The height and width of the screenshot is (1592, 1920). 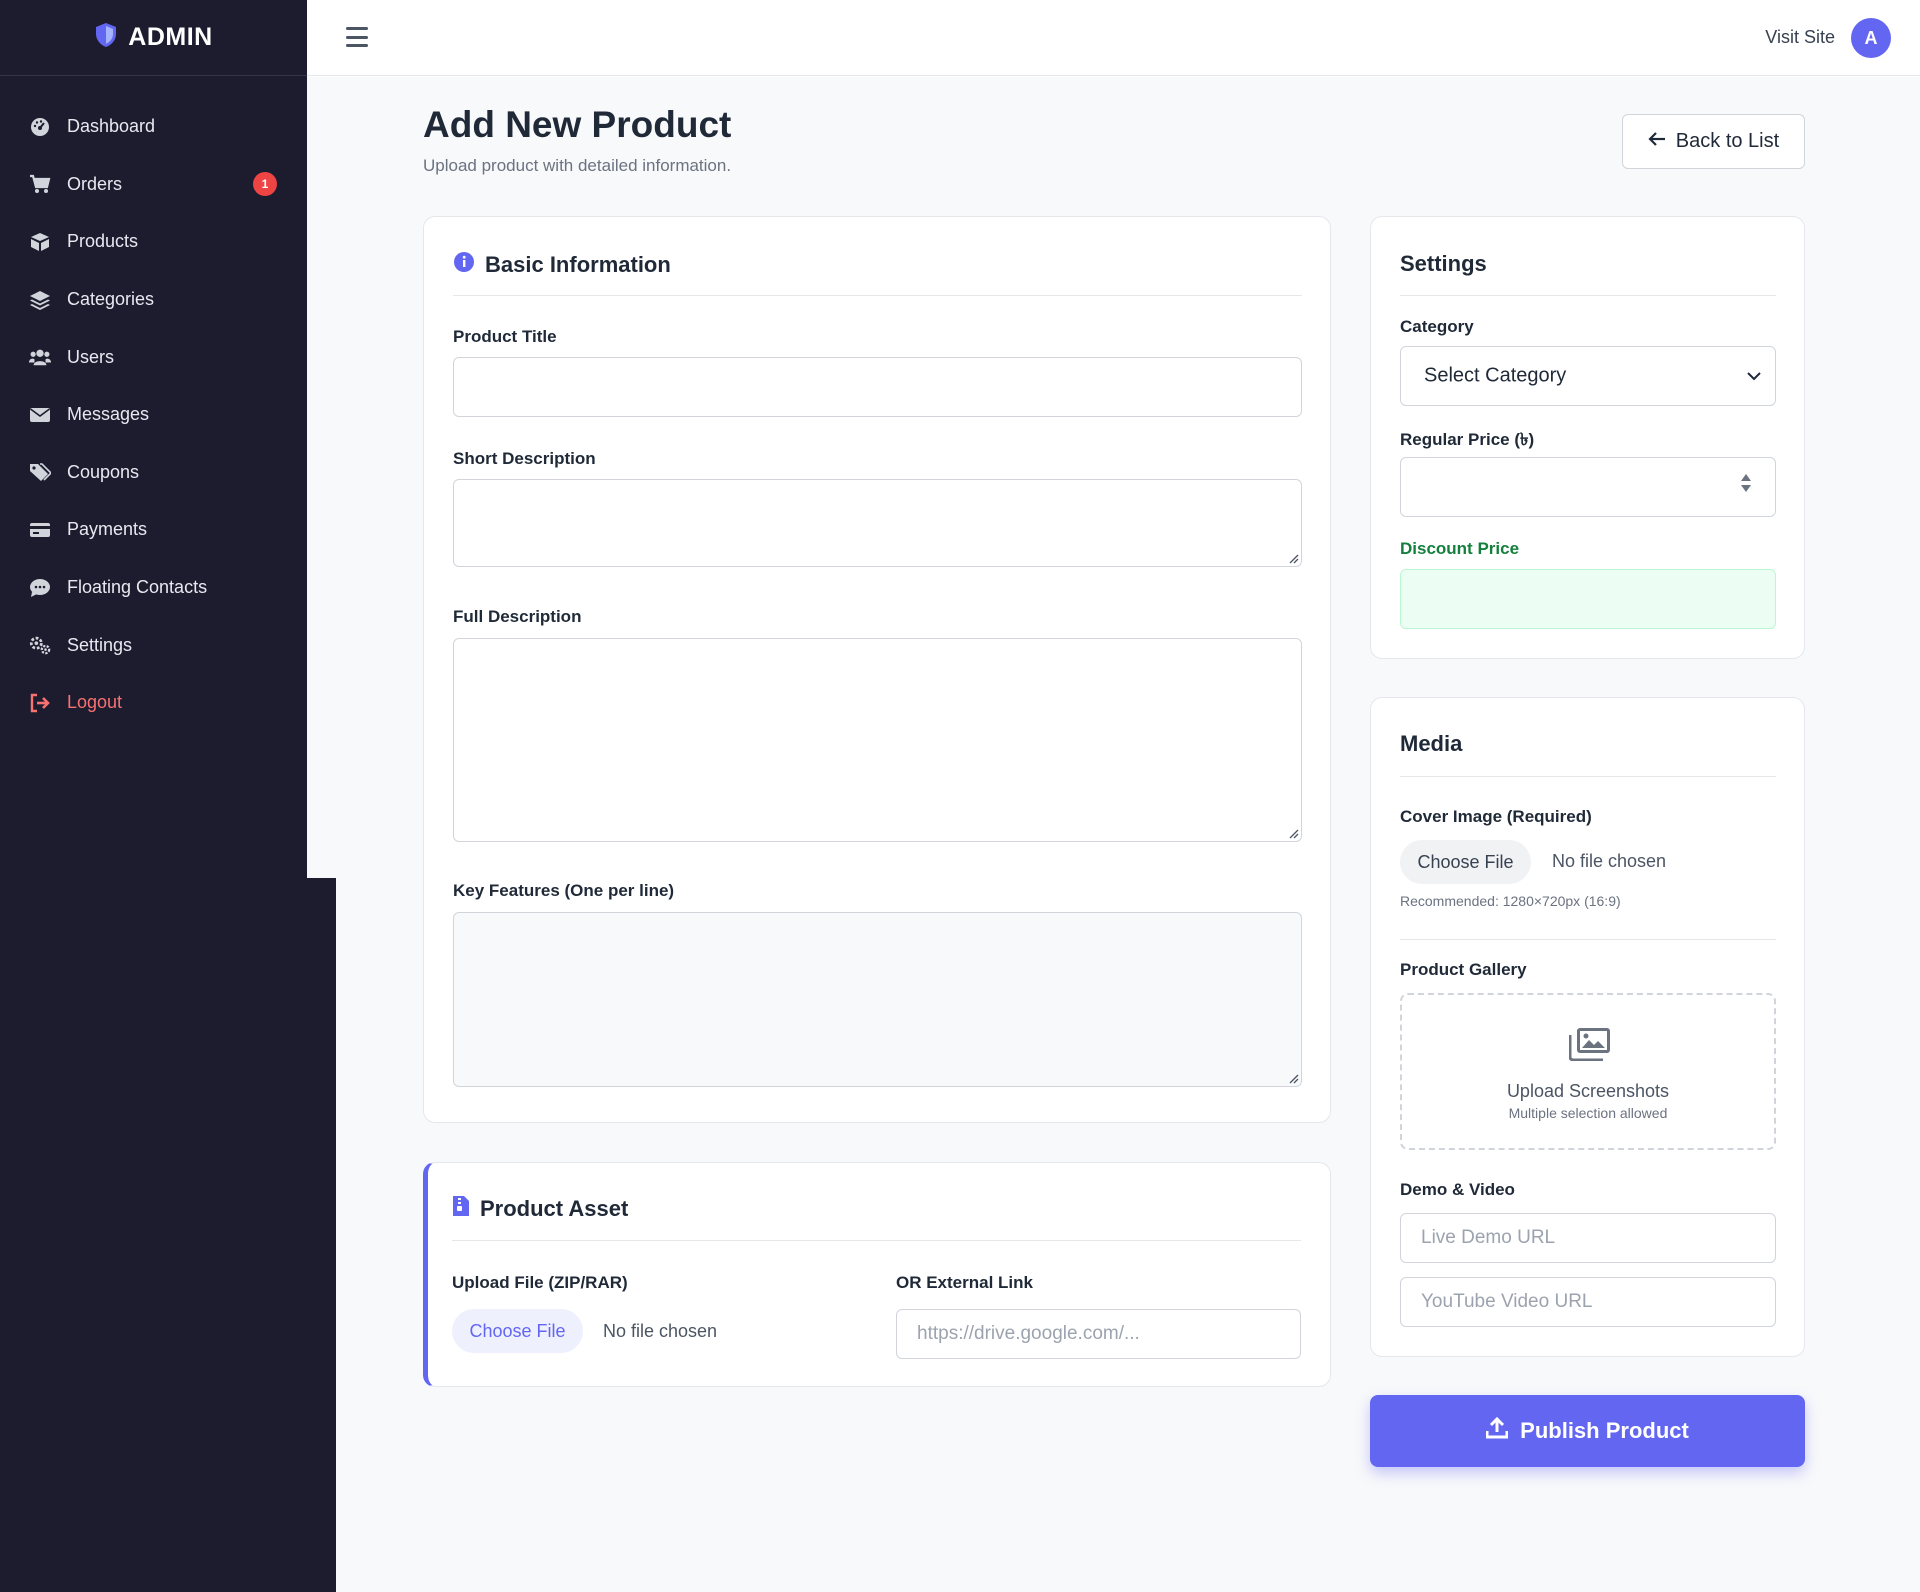 I want to click on box-icon, so click(x=40, y=242).